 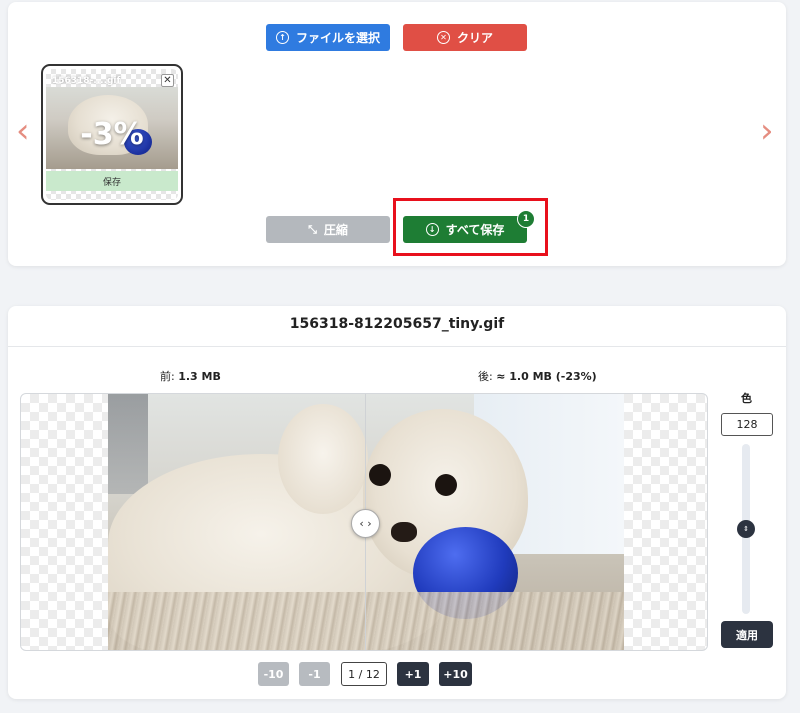 I want to click on page-minus-1-button: -1, so click(x=314, y=674).